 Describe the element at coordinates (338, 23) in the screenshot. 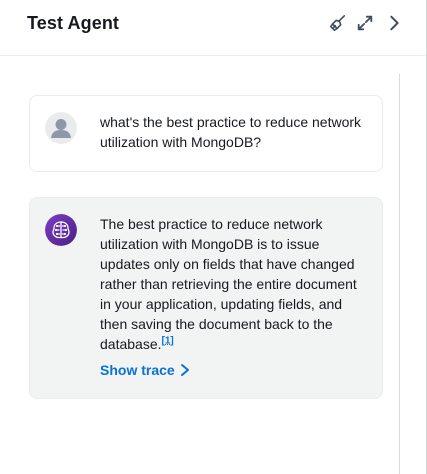

I see `broom-icon` at that location.